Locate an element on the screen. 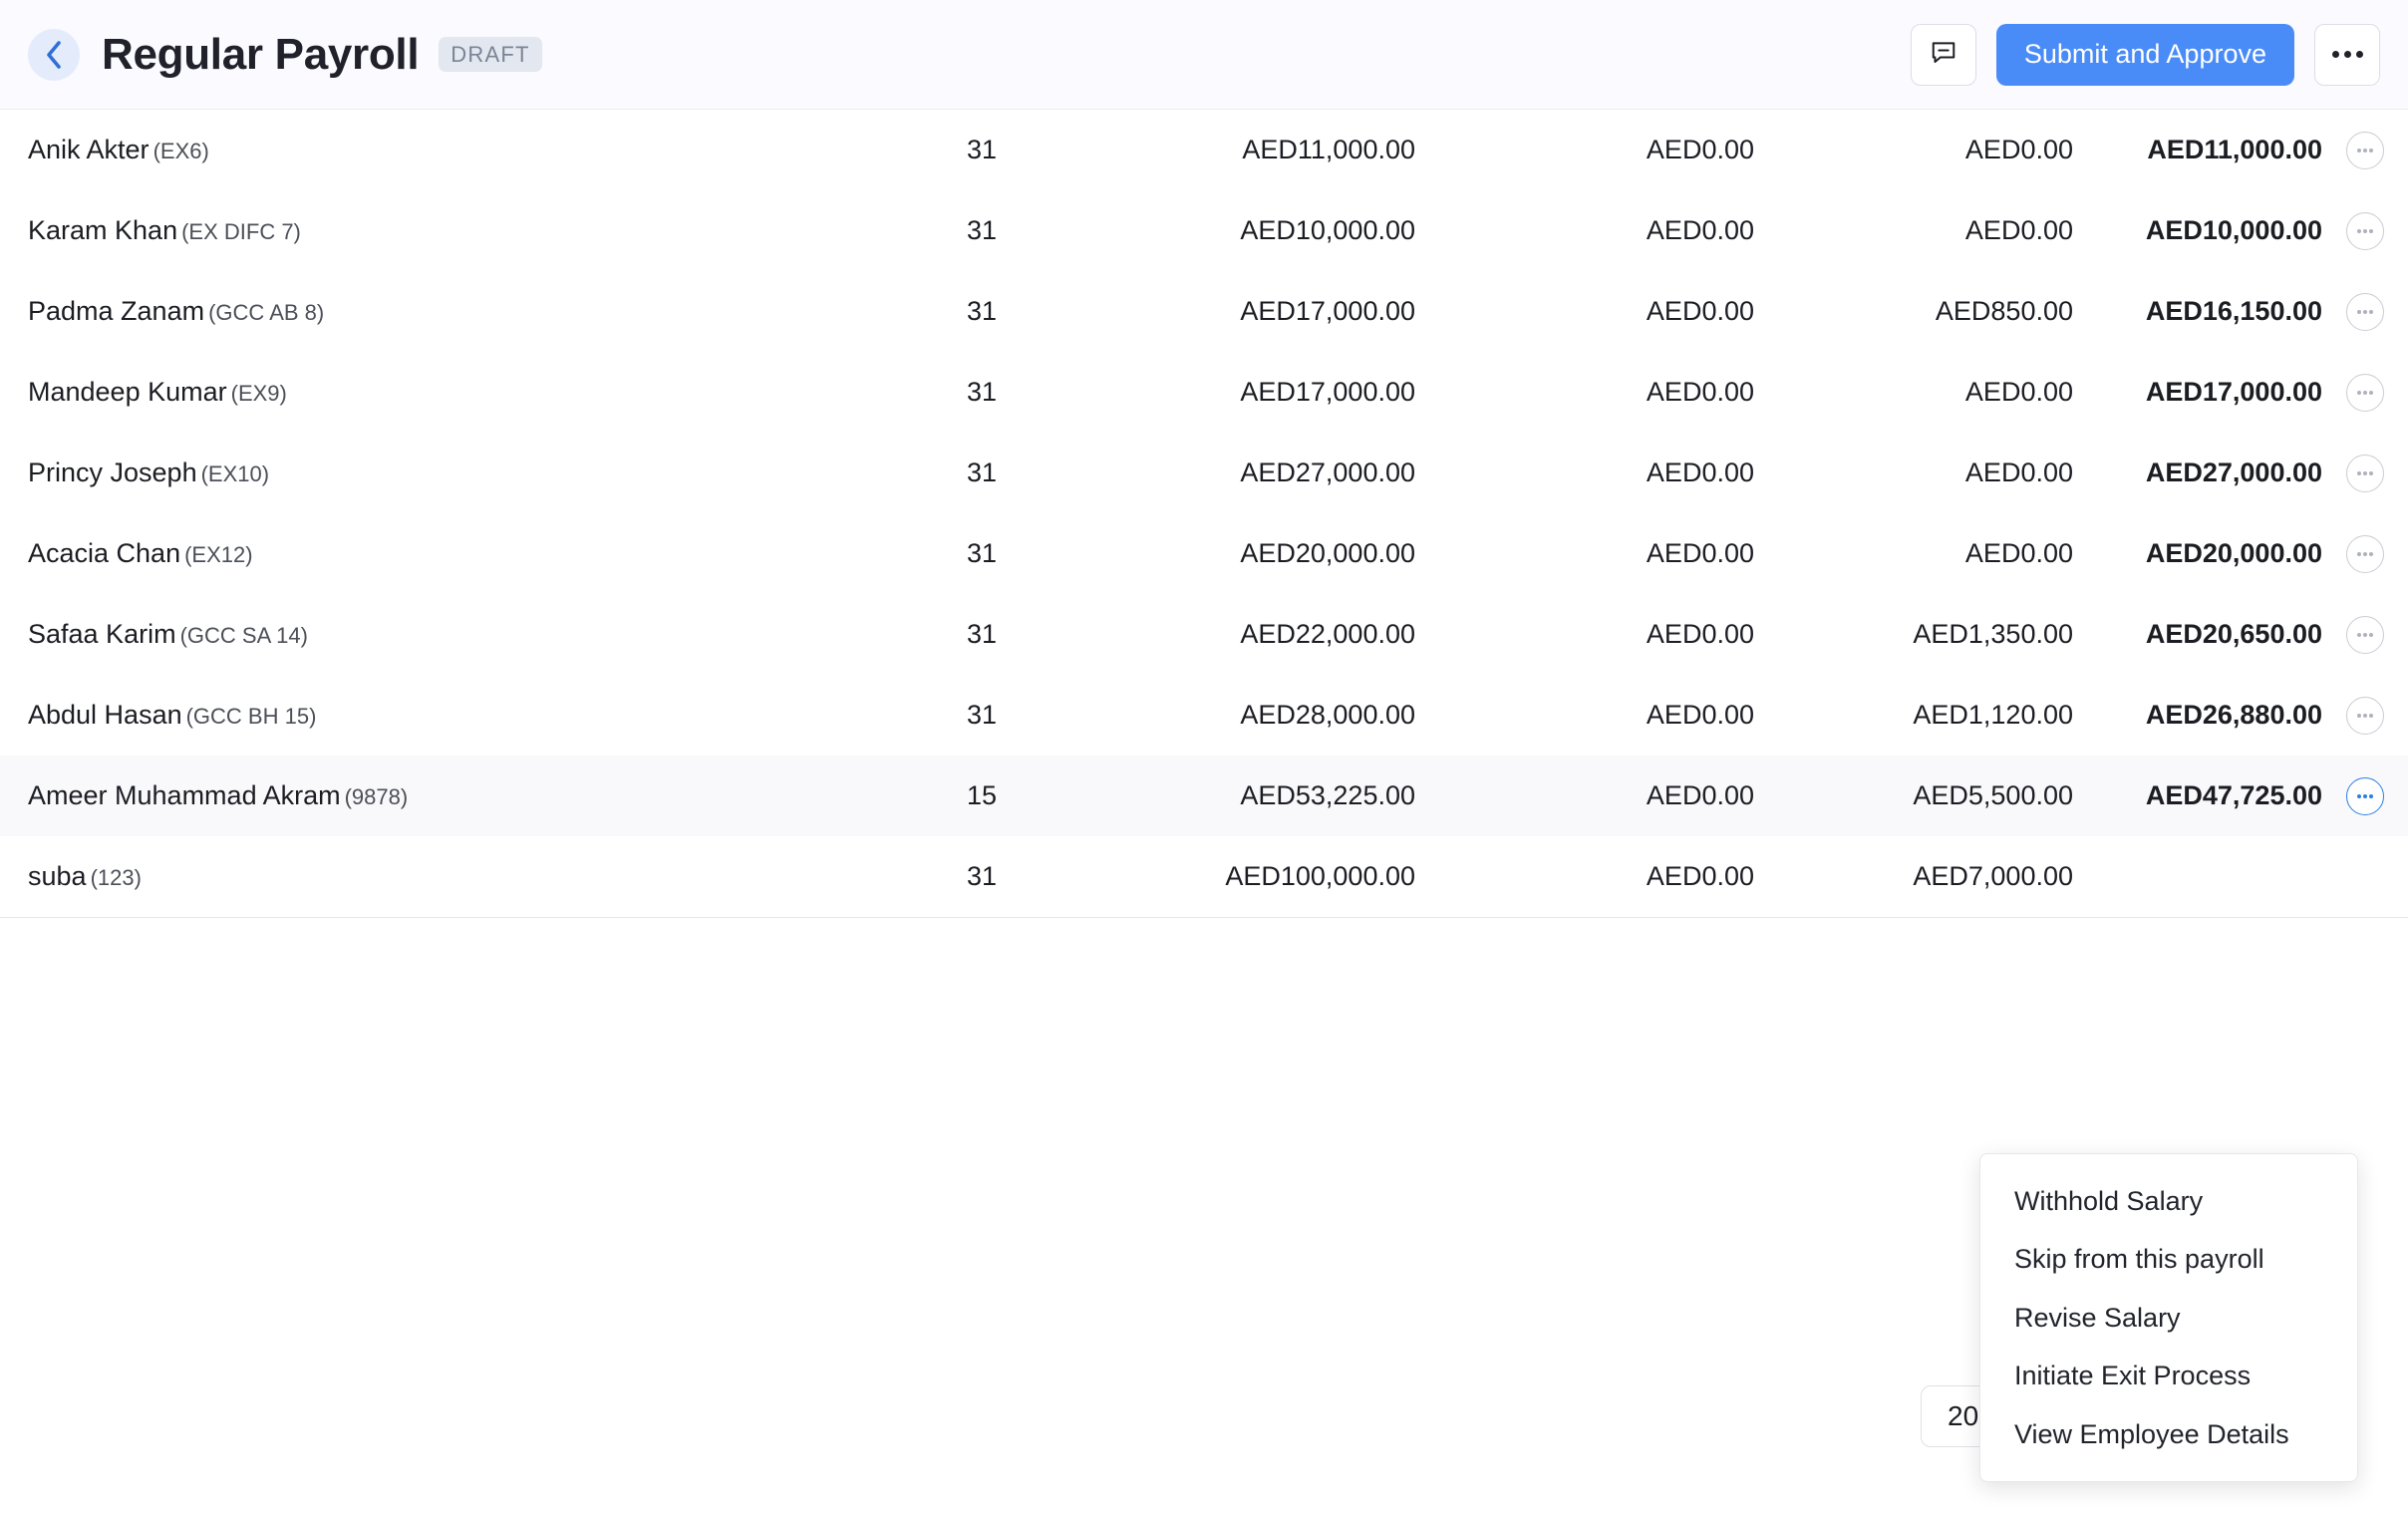 This screenshot has height=1519, width=2408. more-options-button is located at coordinates (2347, 54).